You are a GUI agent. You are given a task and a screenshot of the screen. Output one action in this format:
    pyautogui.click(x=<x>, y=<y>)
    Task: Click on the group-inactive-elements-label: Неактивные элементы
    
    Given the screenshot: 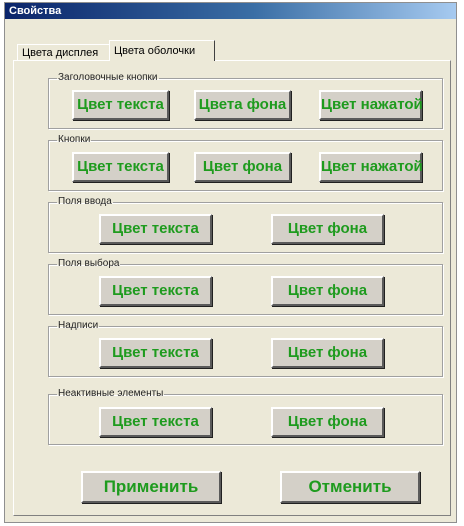 What is the action you would take?
    pyautogui.click(x=111, y=393)
    